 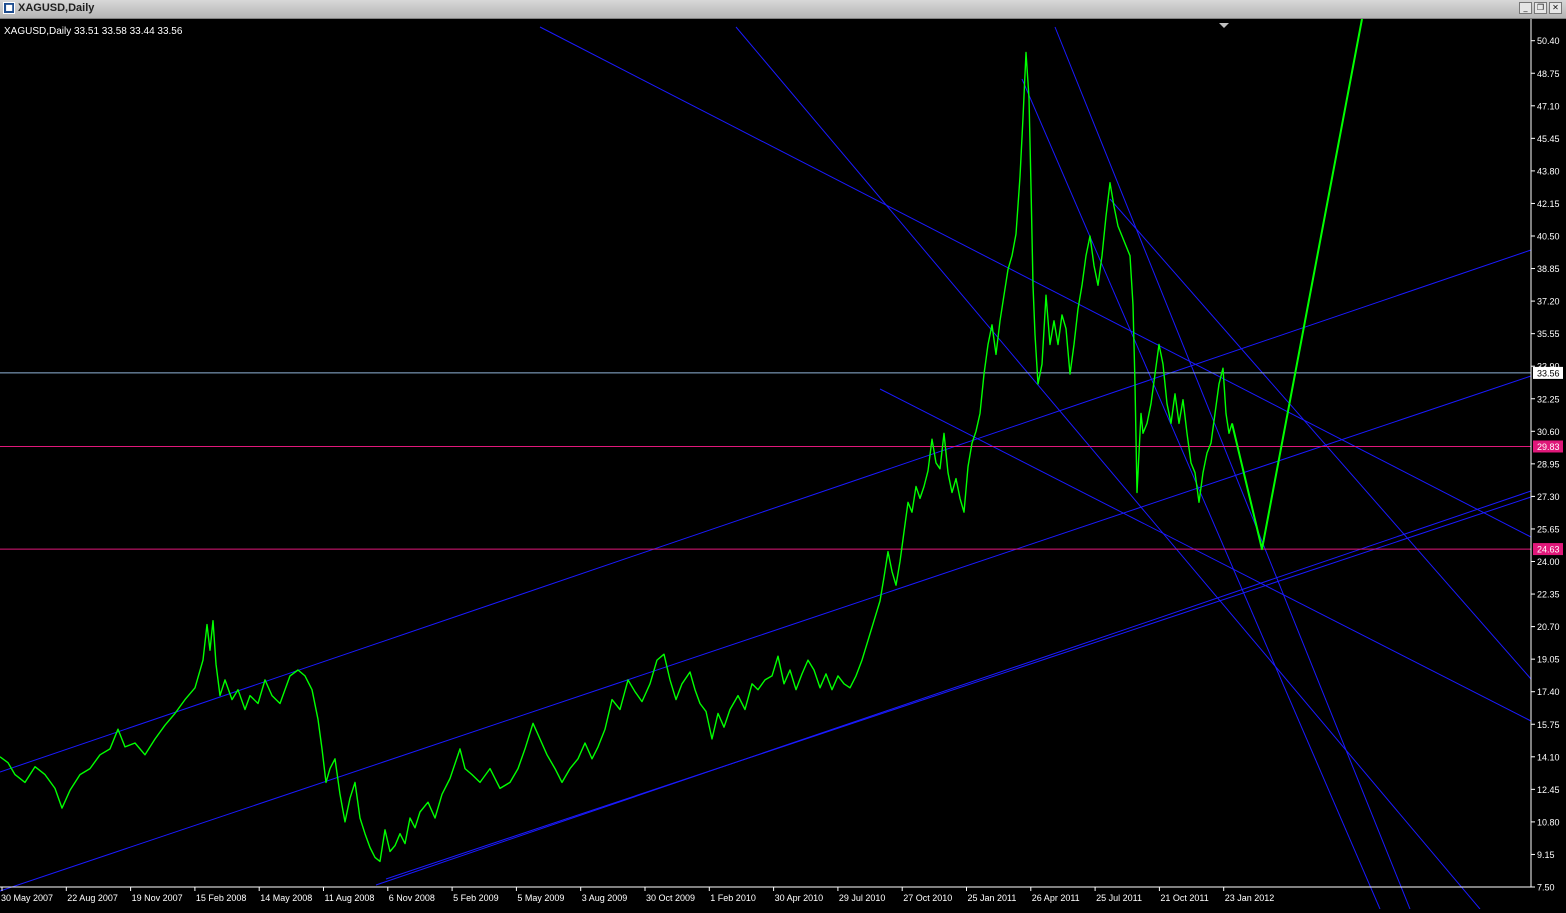 I want to click on price-tag-label: 29.83, so click(x=1548, y=447).